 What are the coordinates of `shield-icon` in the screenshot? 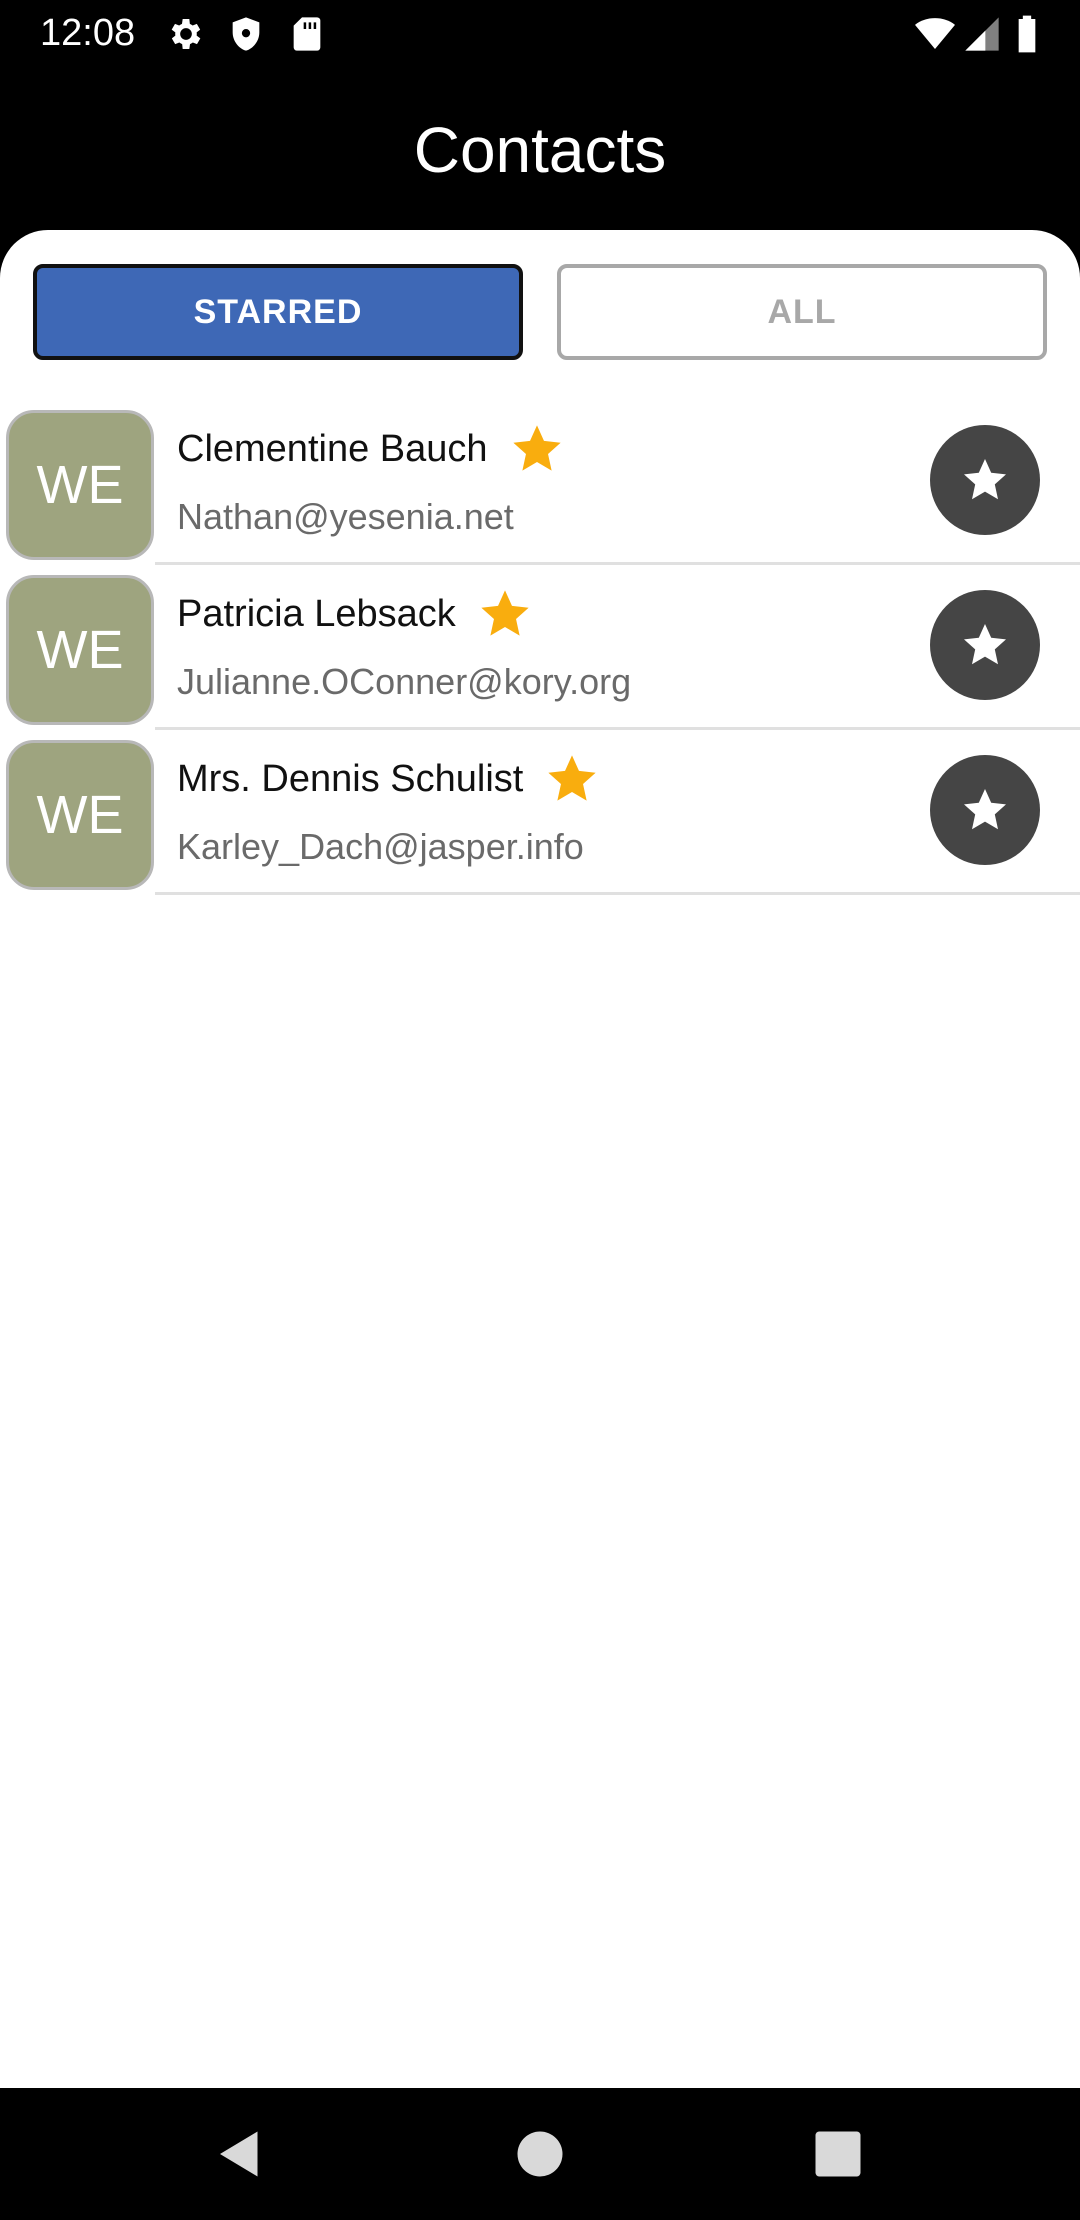 It's located at (246, 34).